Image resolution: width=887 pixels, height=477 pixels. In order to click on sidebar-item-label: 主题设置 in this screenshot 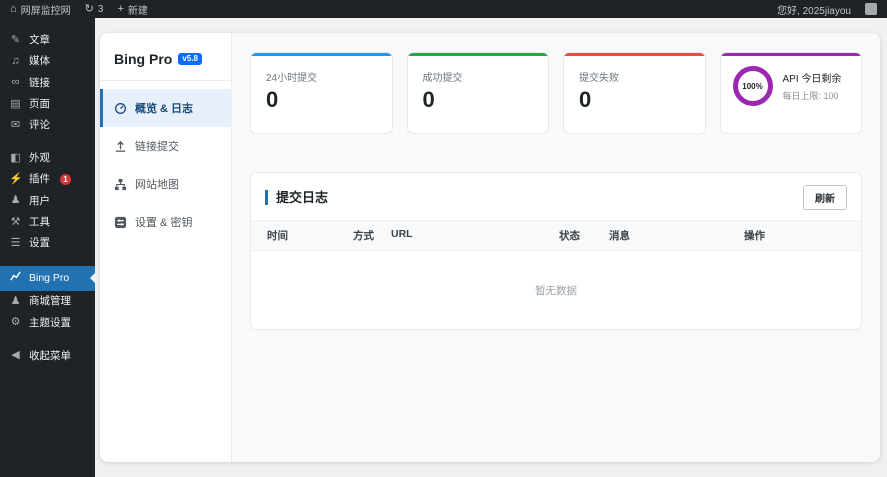, I will do `click(50, 322)`.